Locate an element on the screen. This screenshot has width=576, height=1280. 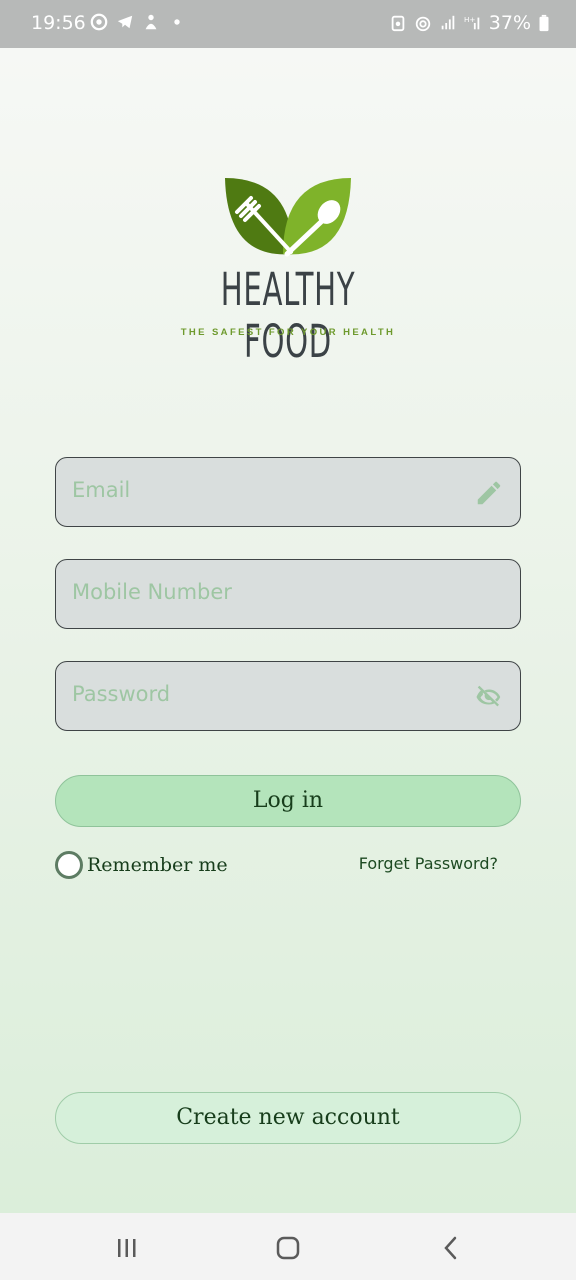
remember-me-label: Remember me is located at coordinates (157, 865).